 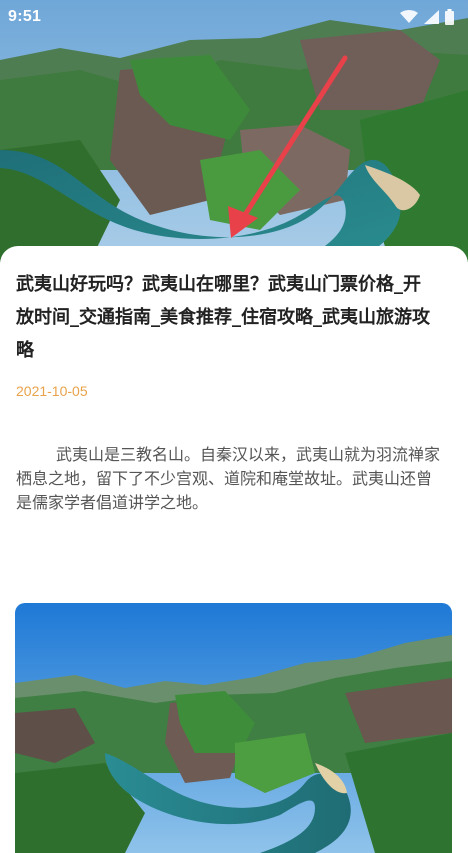 I want to click on status-bar: 9:51, so click(x=234, y=17).